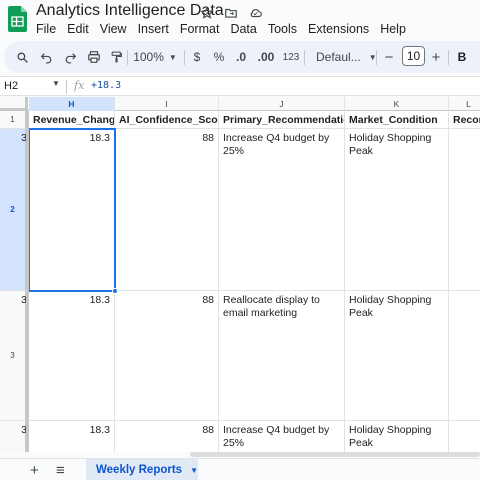  I want to click on column-header-row: H I J K L, so click(240, 104).